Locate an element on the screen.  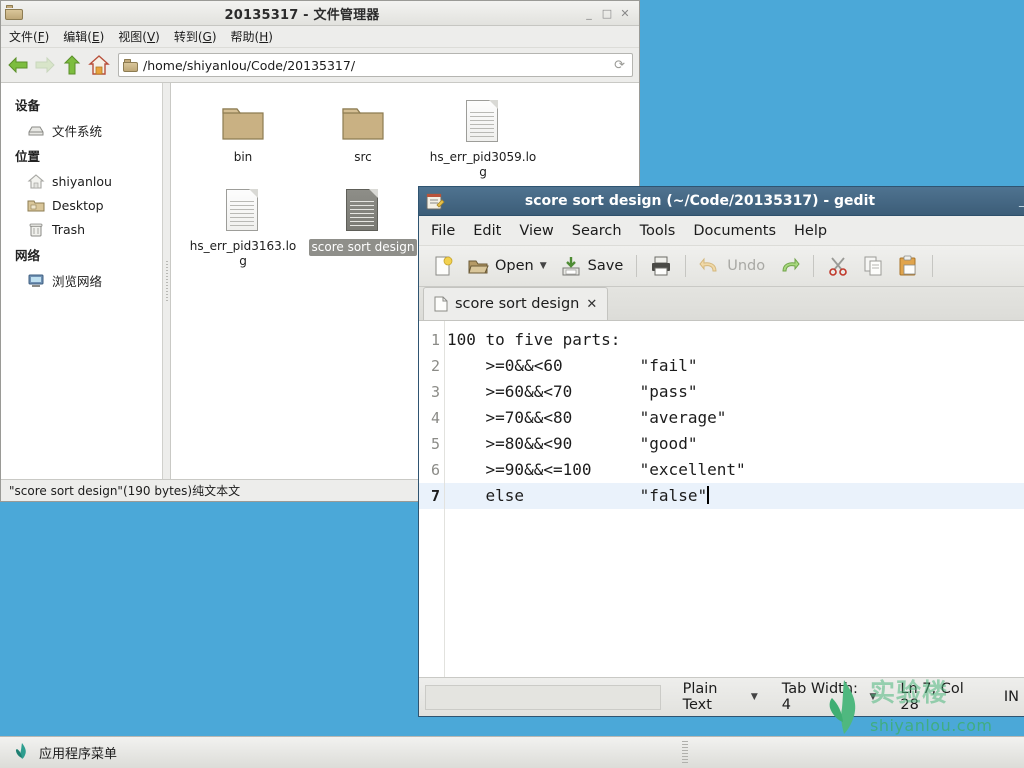
file-item-bin: bin is located at coordinates (243, 136).